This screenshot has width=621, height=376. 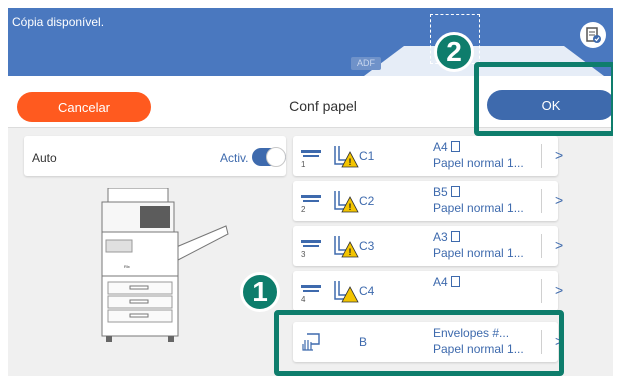 I want to click on tray-number: 1, so click(x=303, y=164).